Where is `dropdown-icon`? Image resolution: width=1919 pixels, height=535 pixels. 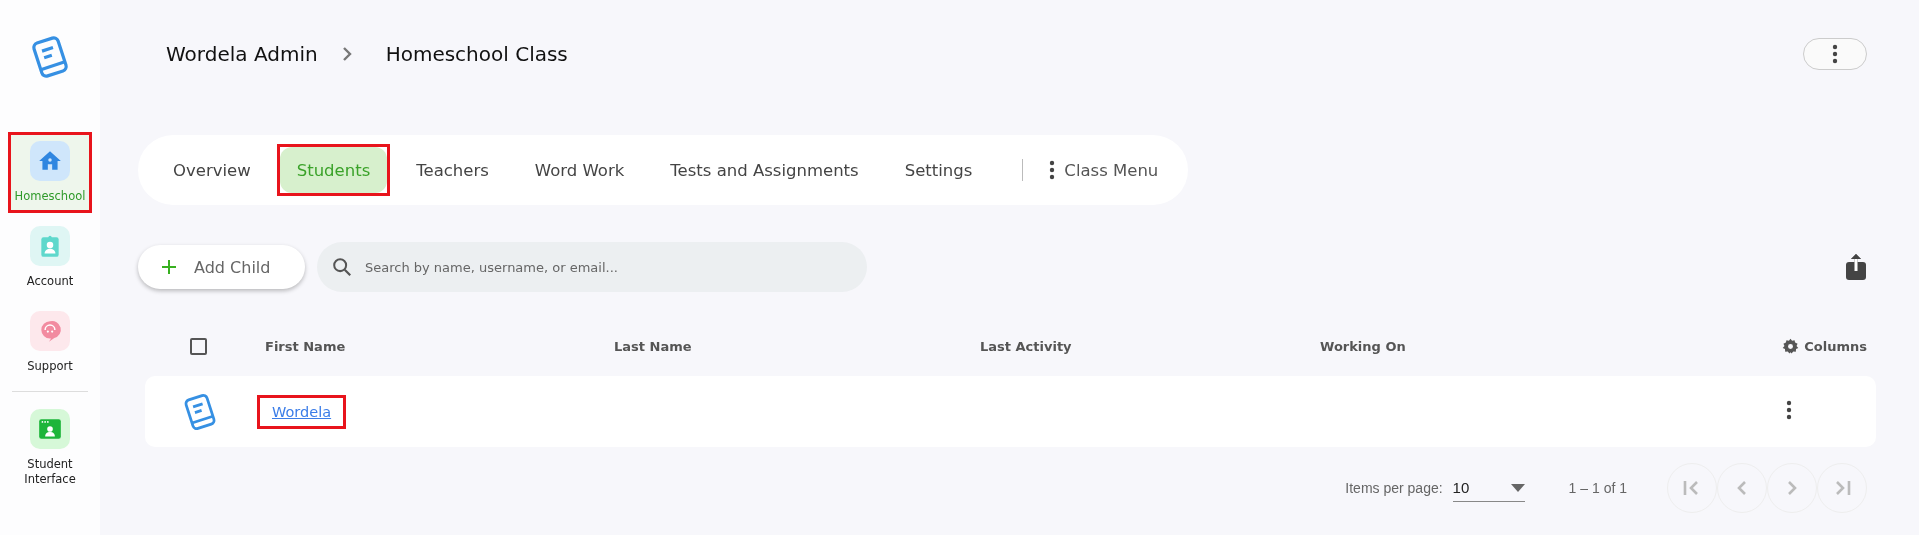 dropdown-icon is located at coordinates (1517, 487).